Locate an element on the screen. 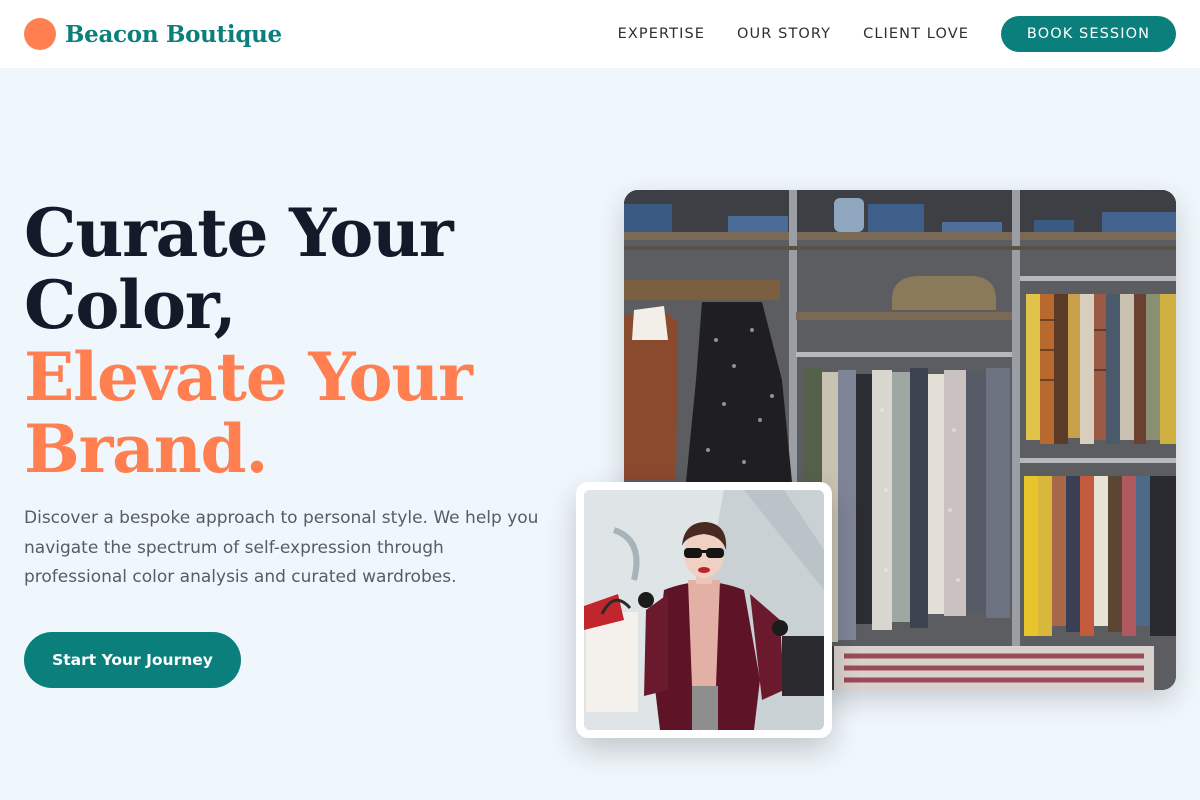  shopping-woman-photo is located at coordinates (704, 610).